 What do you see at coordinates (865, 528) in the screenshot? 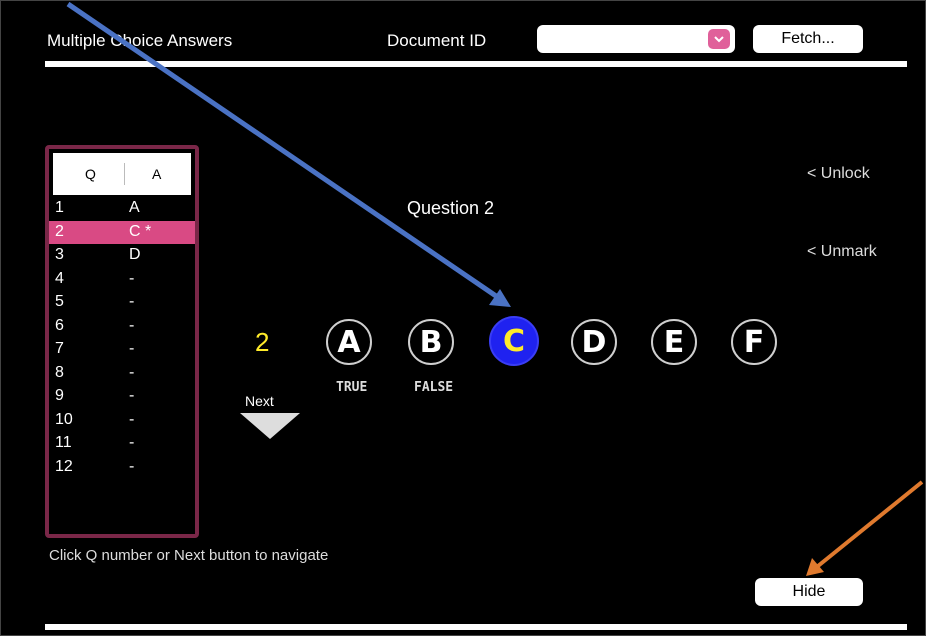
I see `orange-annotation-arrow` at bounding box center [865, 528].